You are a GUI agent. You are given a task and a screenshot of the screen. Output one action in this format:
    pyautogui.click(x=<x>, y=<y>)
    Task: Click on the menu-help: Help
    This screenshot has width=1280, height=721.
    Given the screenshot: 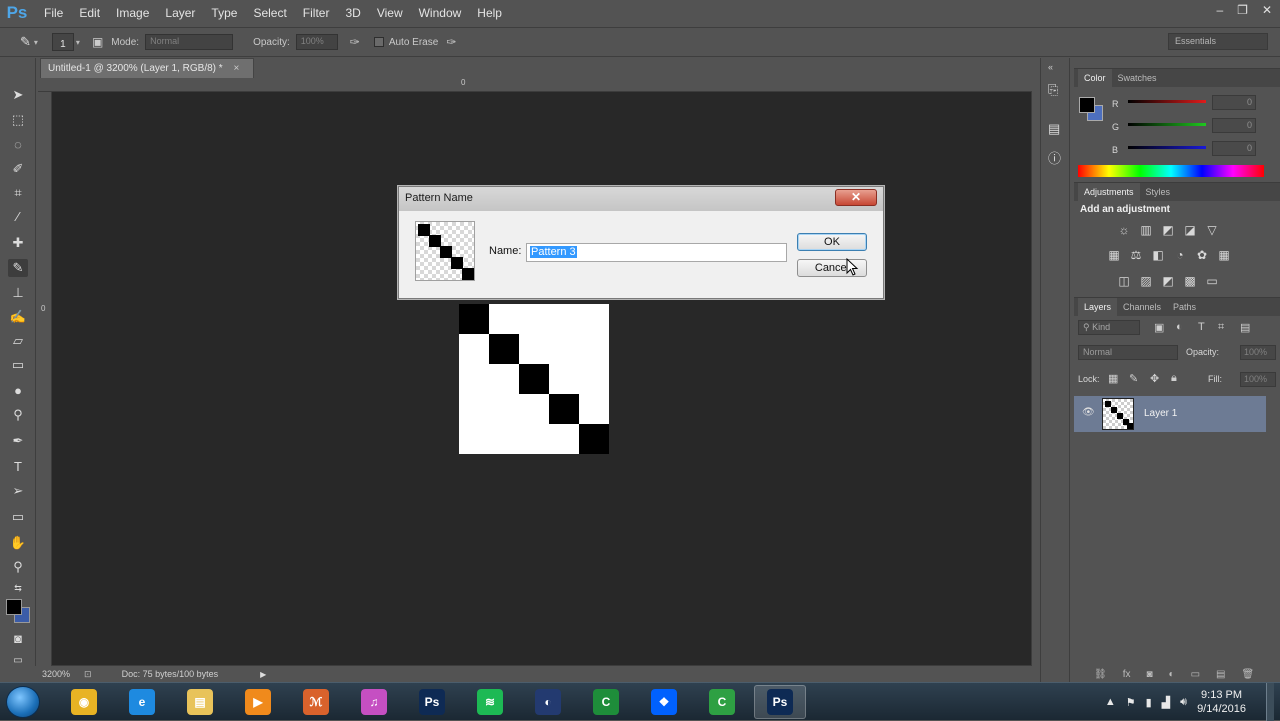 What is the action you would take?
    pyautogui.click(x=489, y=13)
    